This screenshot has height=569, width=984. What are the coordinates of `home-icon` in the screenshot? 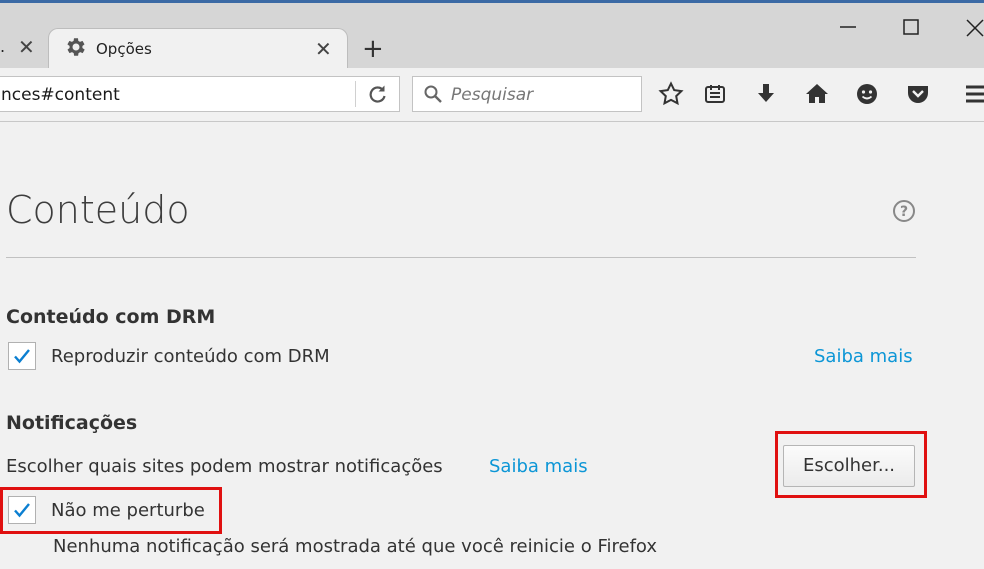 It's located at (817, 94).